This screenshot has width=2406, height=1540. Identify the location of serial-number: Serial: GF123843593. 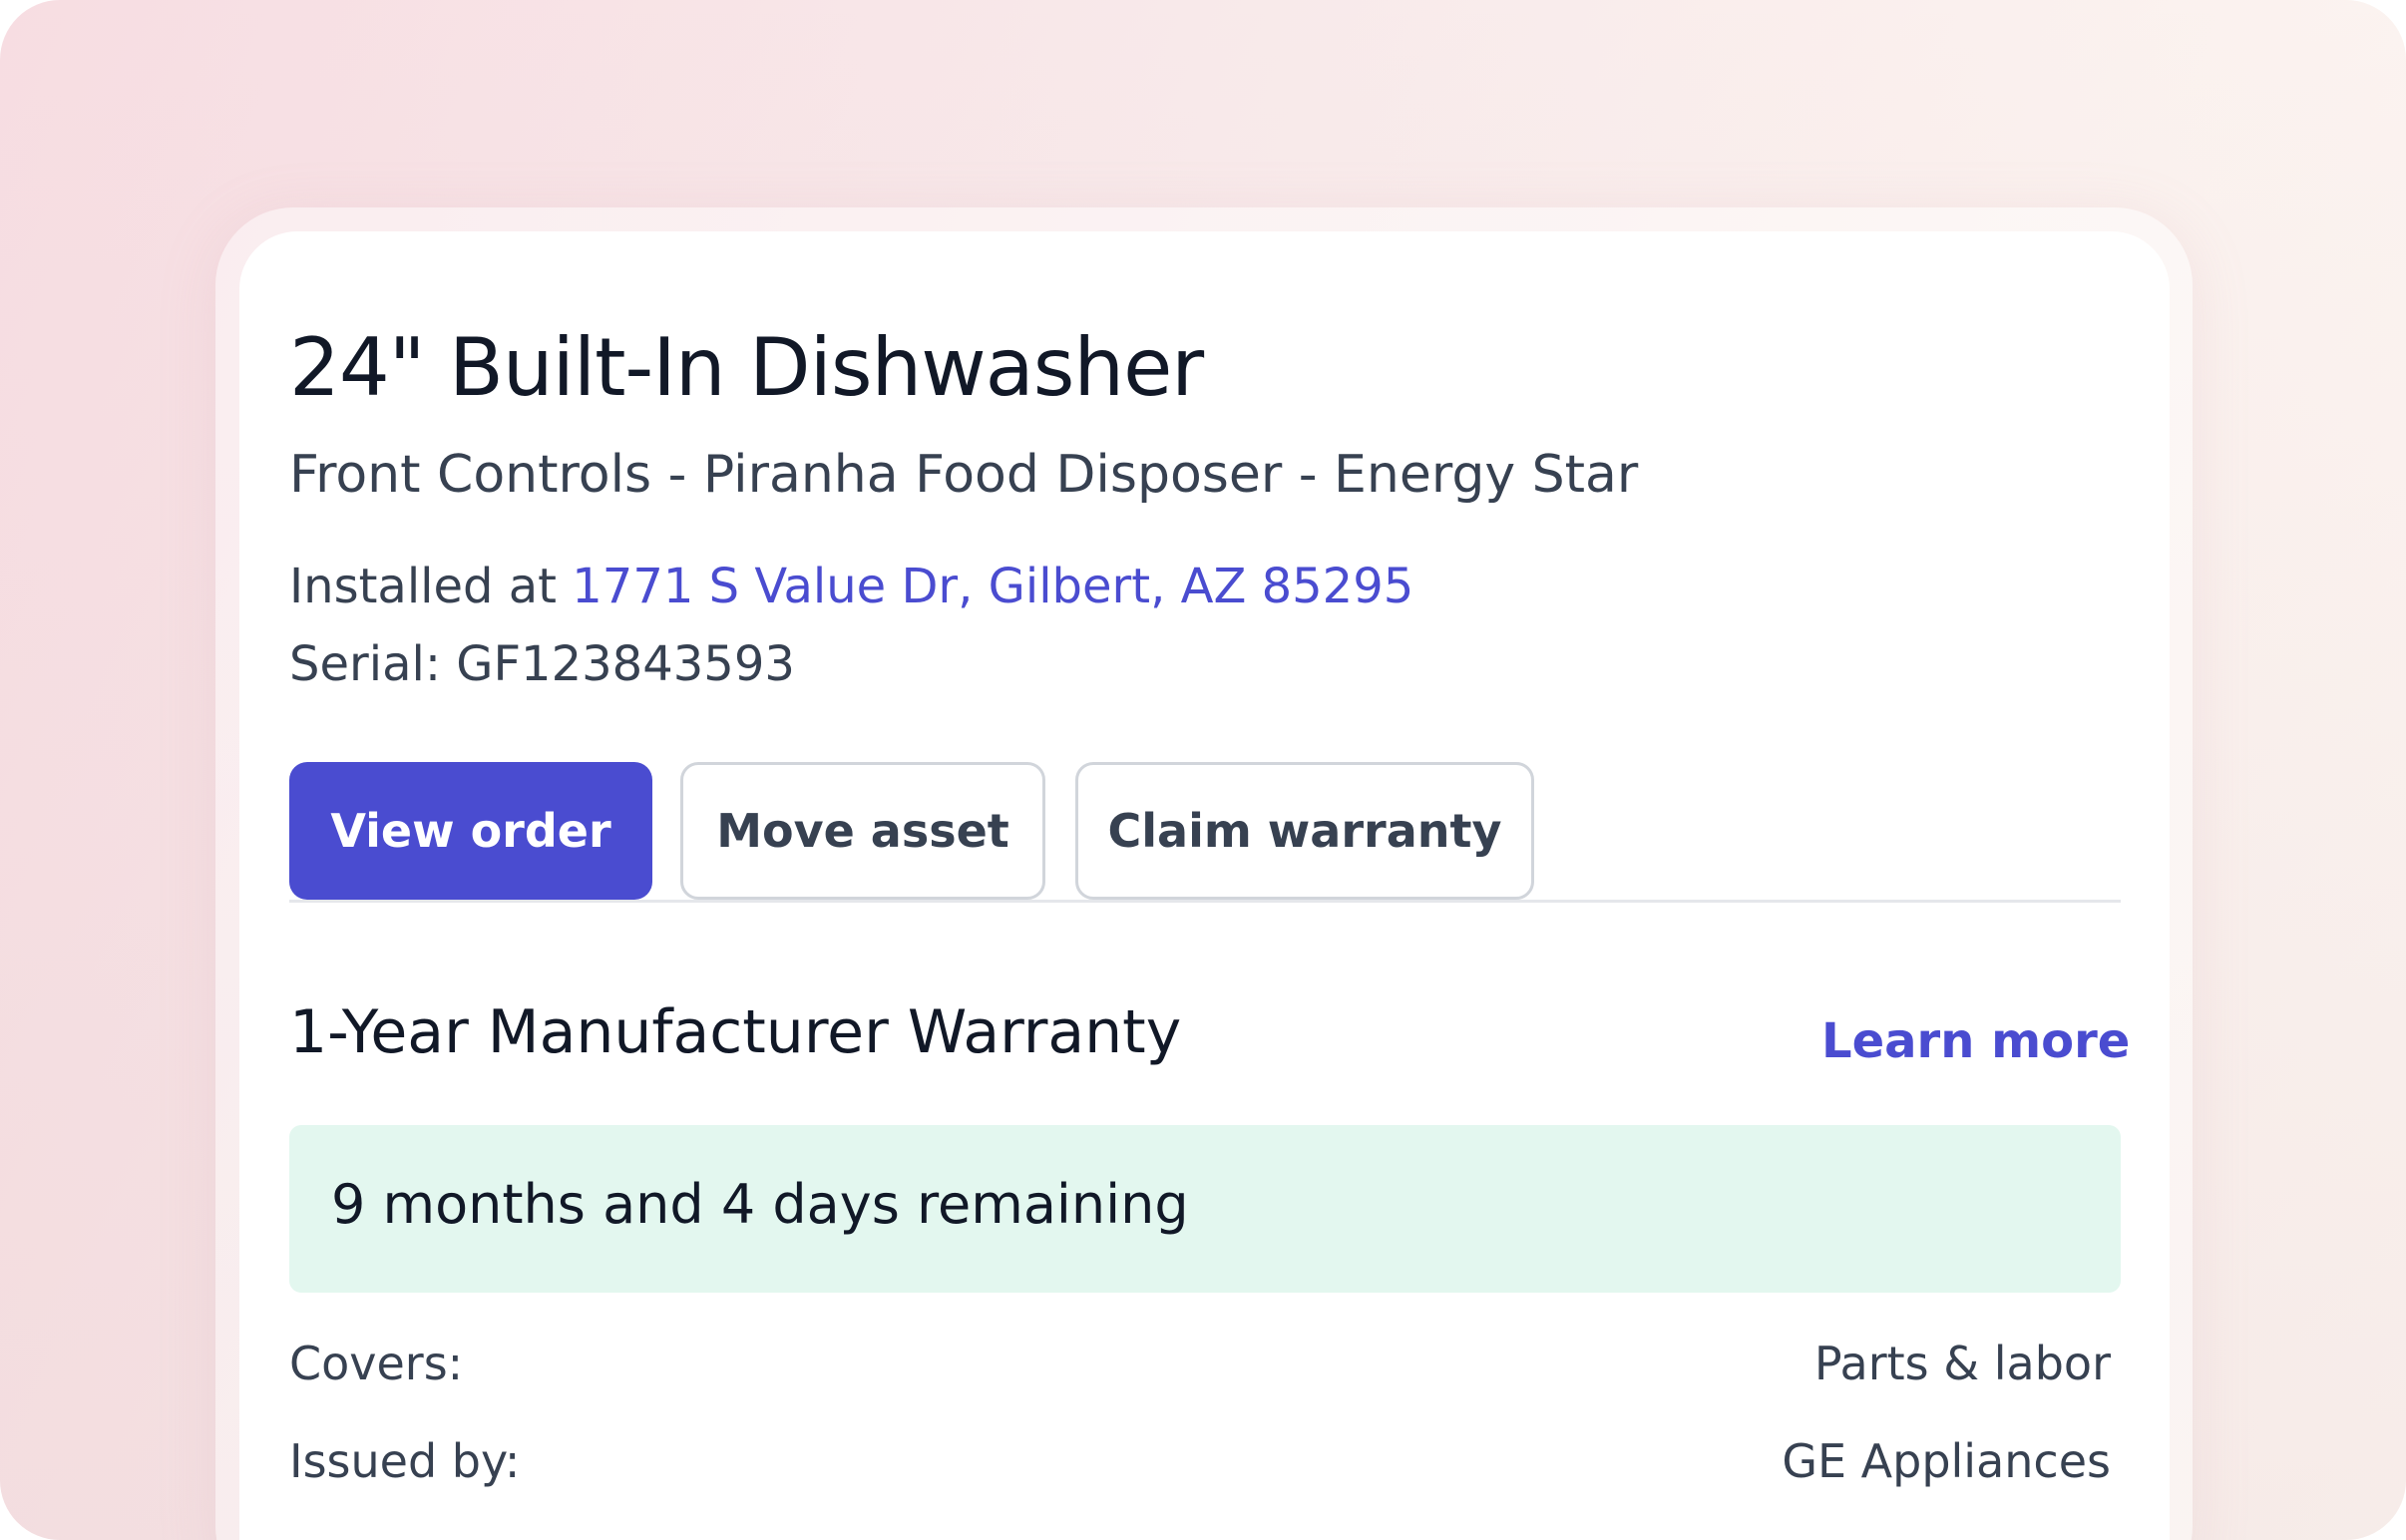
(542, 664).